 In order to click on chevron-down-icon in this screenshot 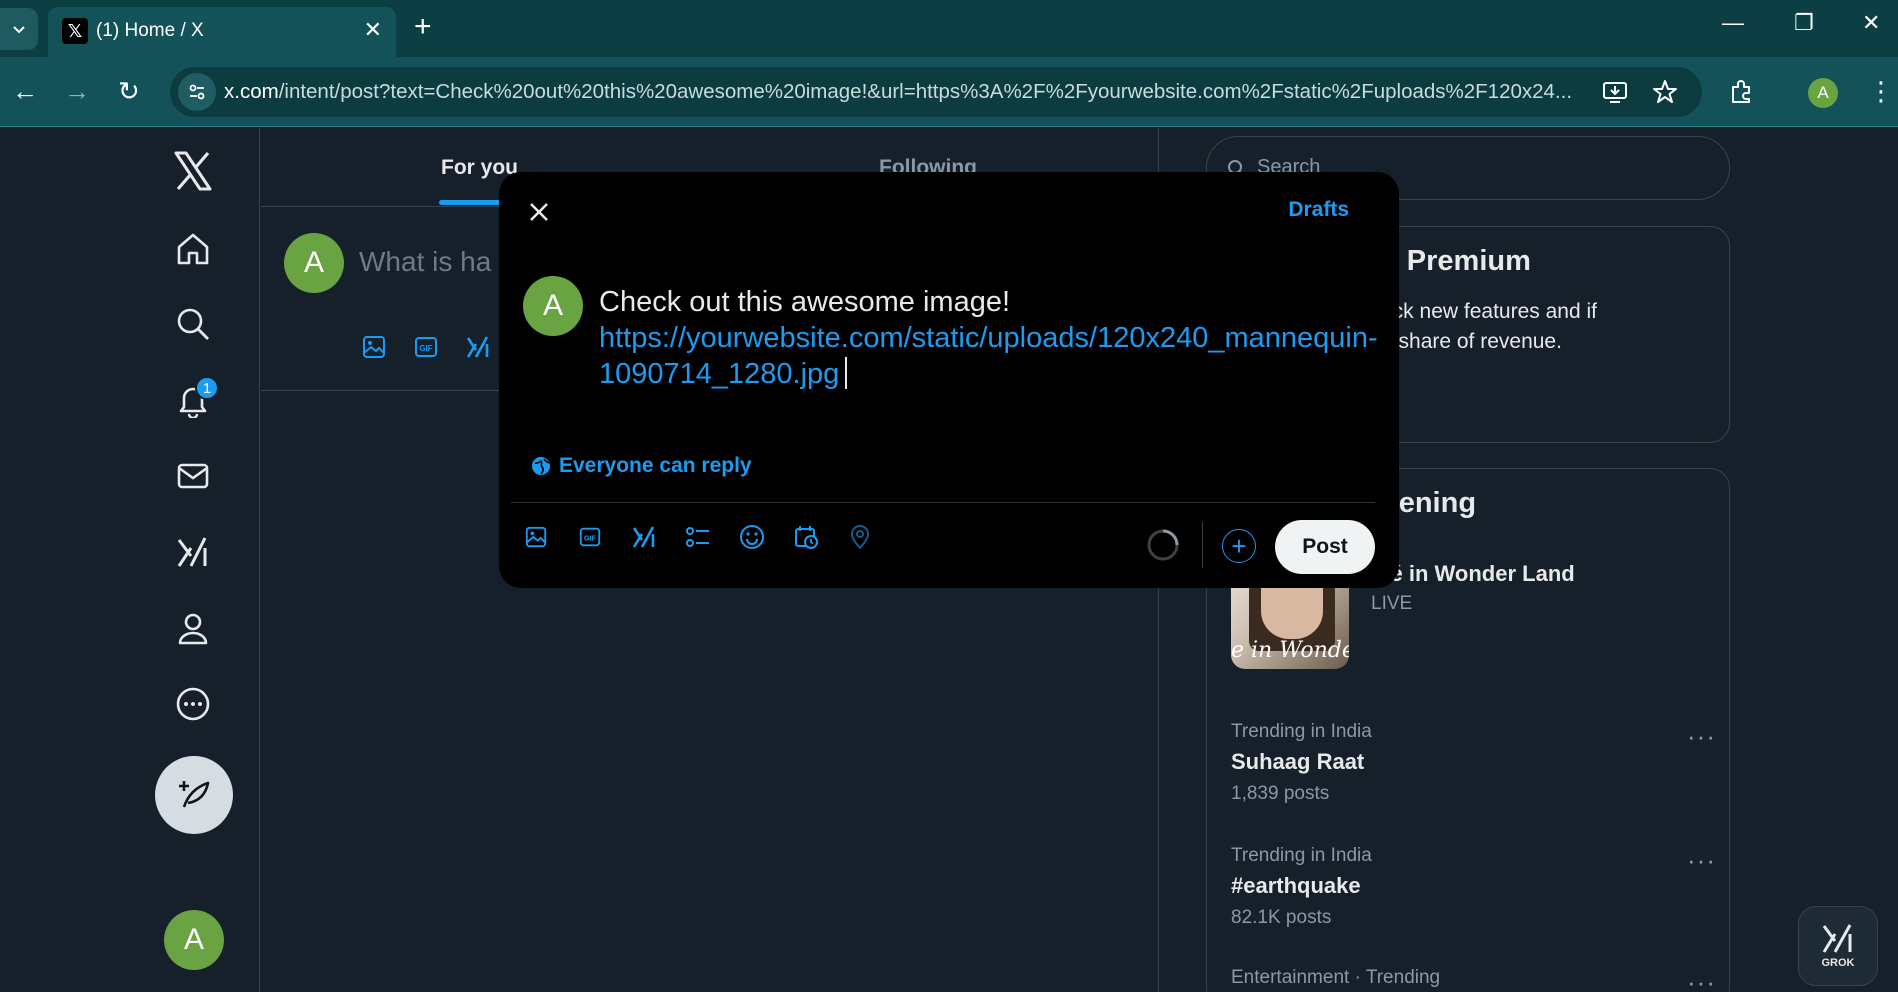, I will do `click(19, 30)`.